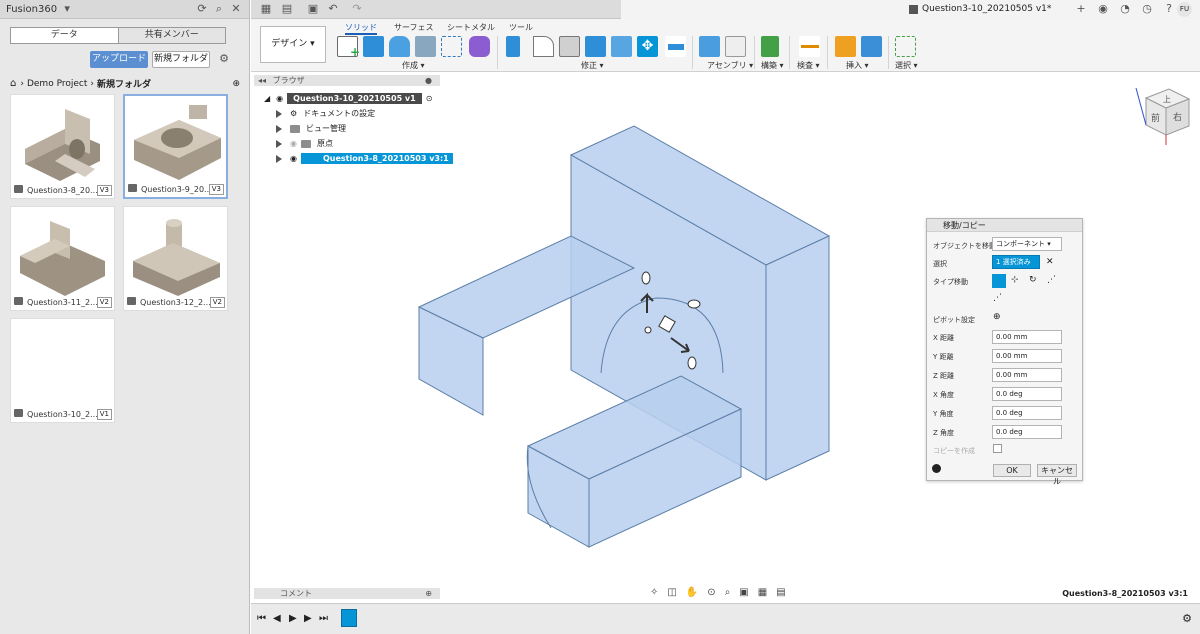  I want to click on close-icon: ✕, so click(236, 9).